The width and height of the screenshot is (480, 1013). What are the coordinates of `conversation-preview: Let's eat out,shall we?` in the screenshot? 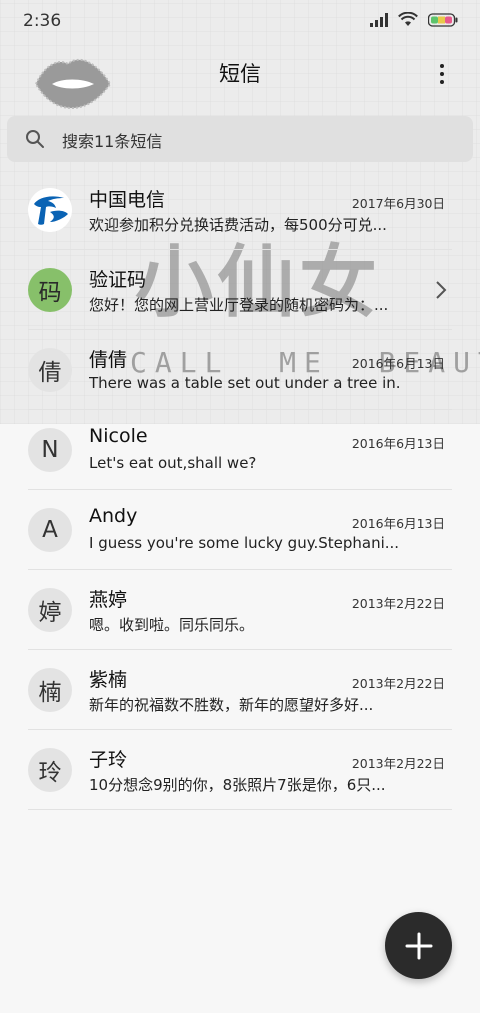 It's located at (173, 463).